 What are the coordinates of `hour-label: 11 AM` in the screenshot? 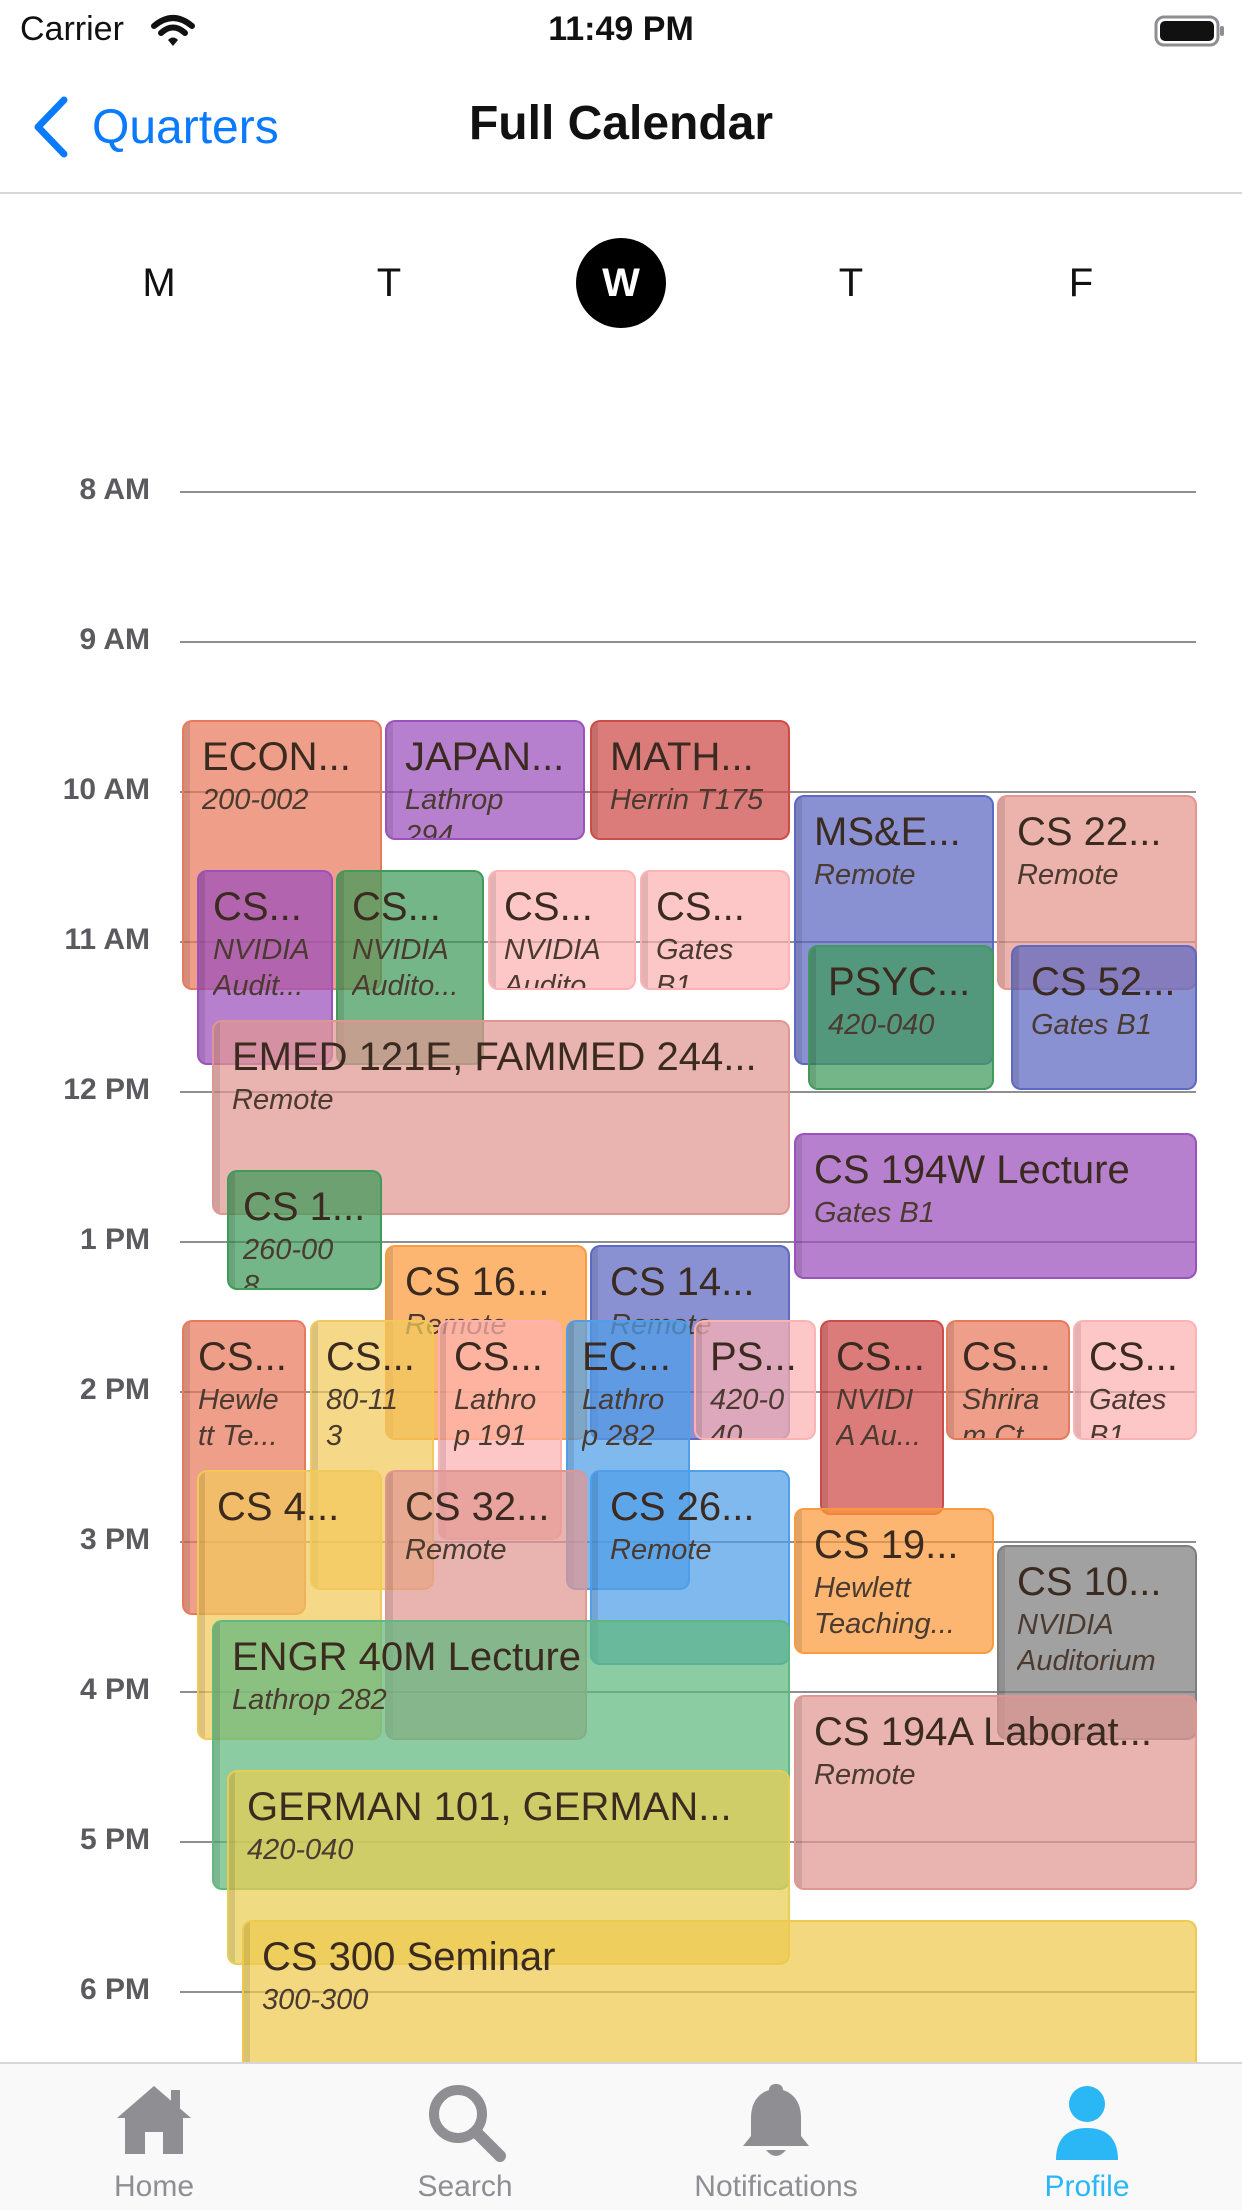 It's located at (107, 939).